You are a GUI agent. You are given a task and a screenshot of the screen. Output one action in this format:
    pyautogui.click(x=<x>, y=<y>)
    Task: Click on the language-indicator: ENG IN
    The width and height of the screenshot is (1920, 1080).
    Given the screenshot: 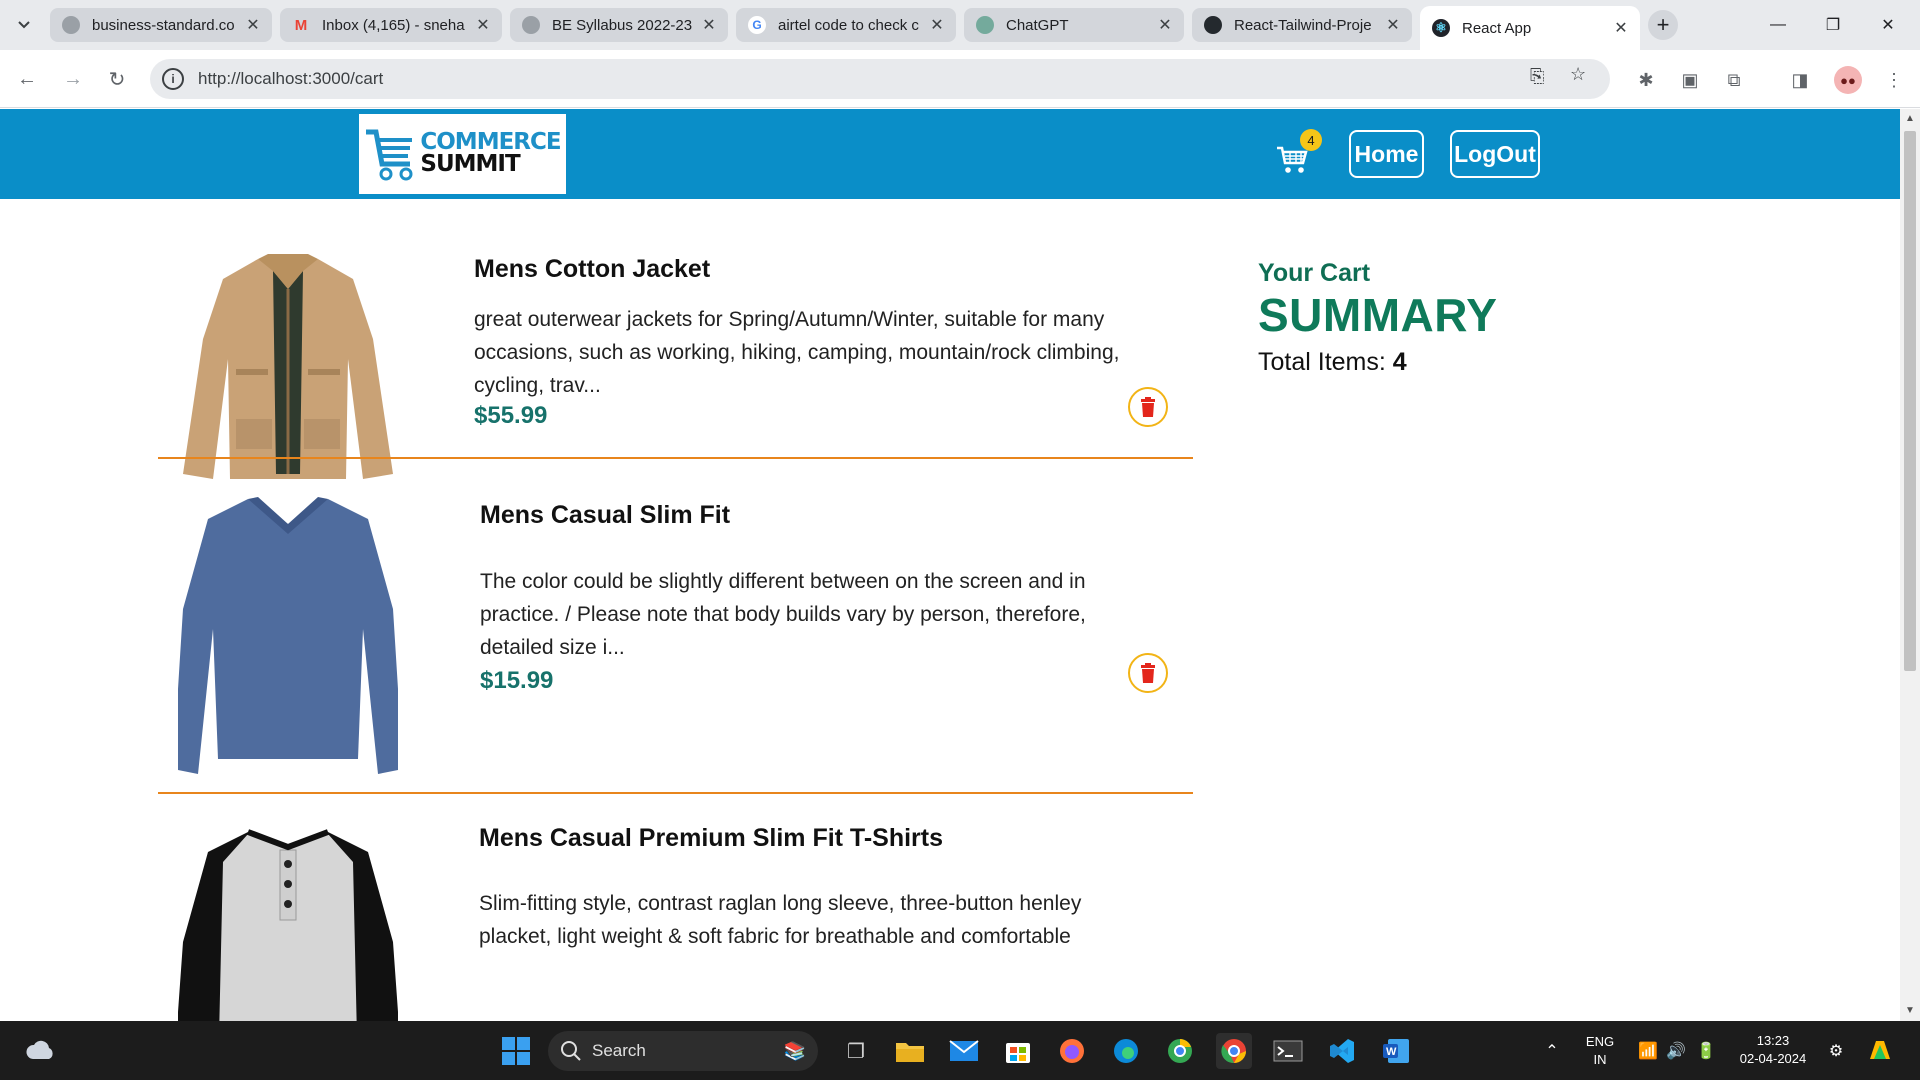 What is the action you would take?
    pyautogui.click(x=1600, y=1051)
    